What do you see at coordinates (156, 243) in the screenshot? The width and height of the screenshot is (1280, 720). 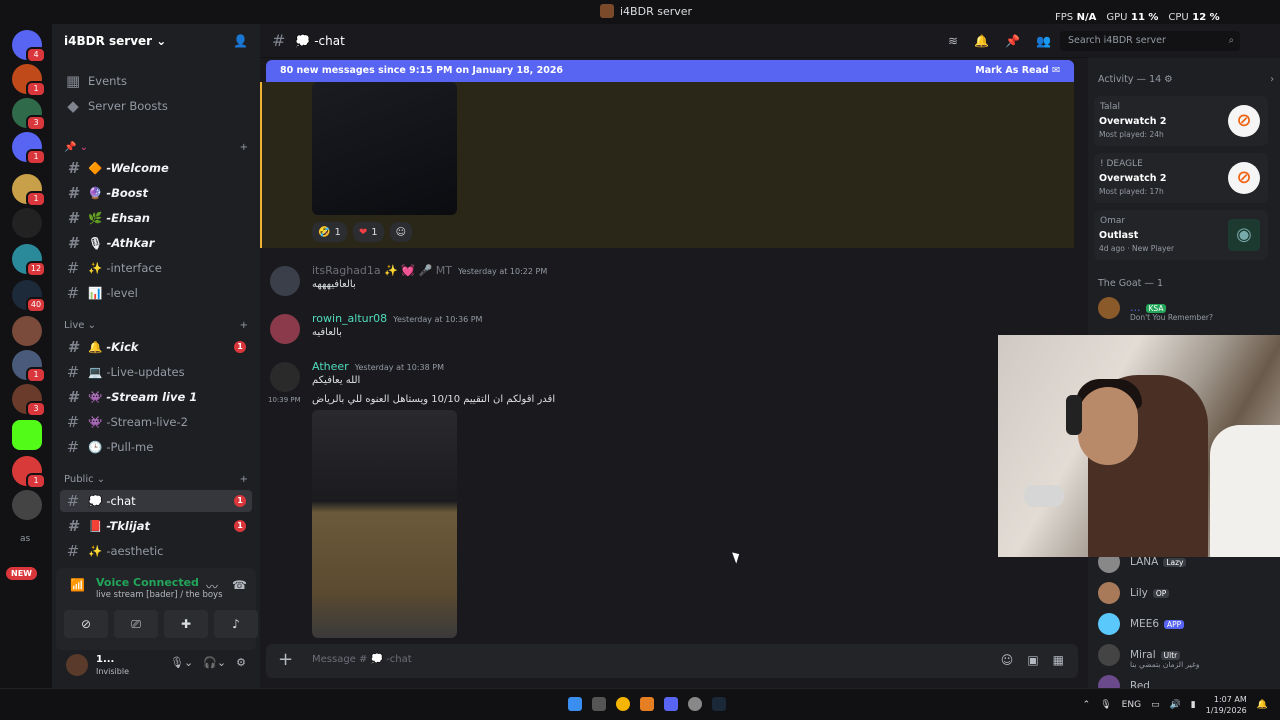 I see `channel-top-3: # 🎙 -Athkar` at bounding box center [156, 243].